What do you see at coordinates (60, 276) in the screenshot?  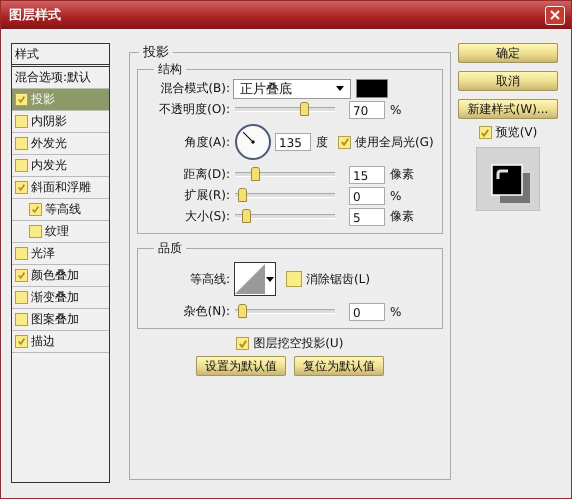 I see `style-list-item: 颜色叠加` at bounding box center [60, 276].